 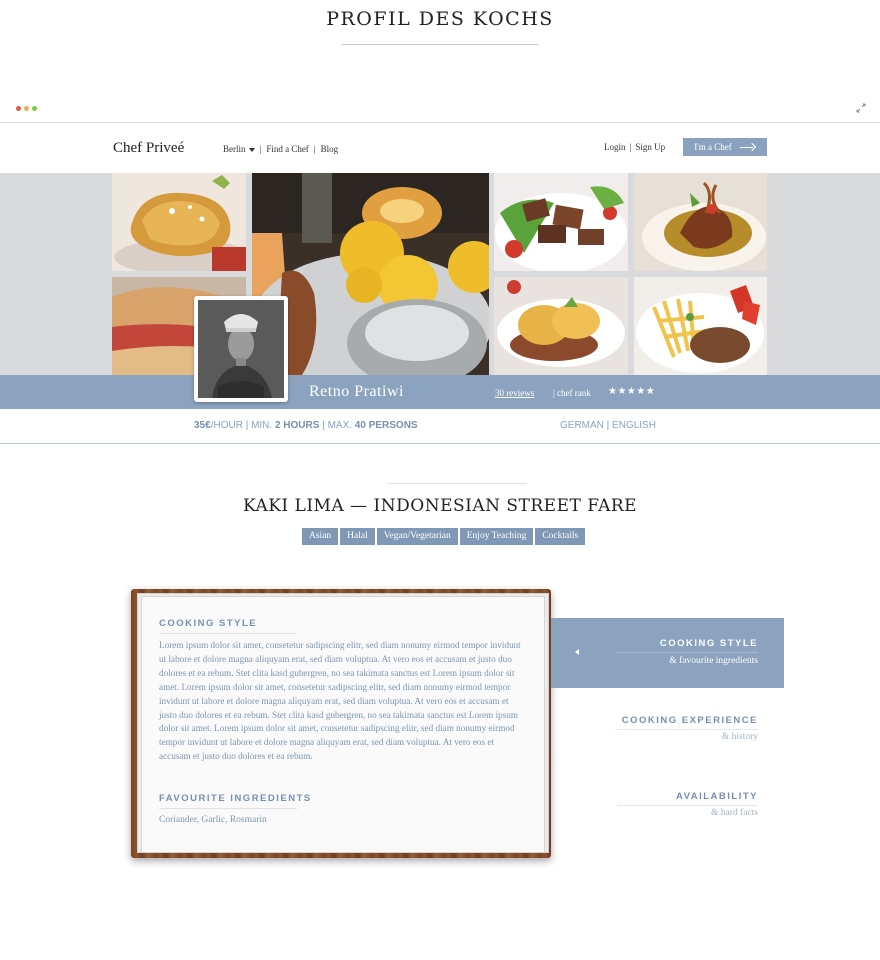 What do you see at coordinates (179, 222) in the screenshot?
I see `gallery-photo-pastry` at bounding box center [179, 222].